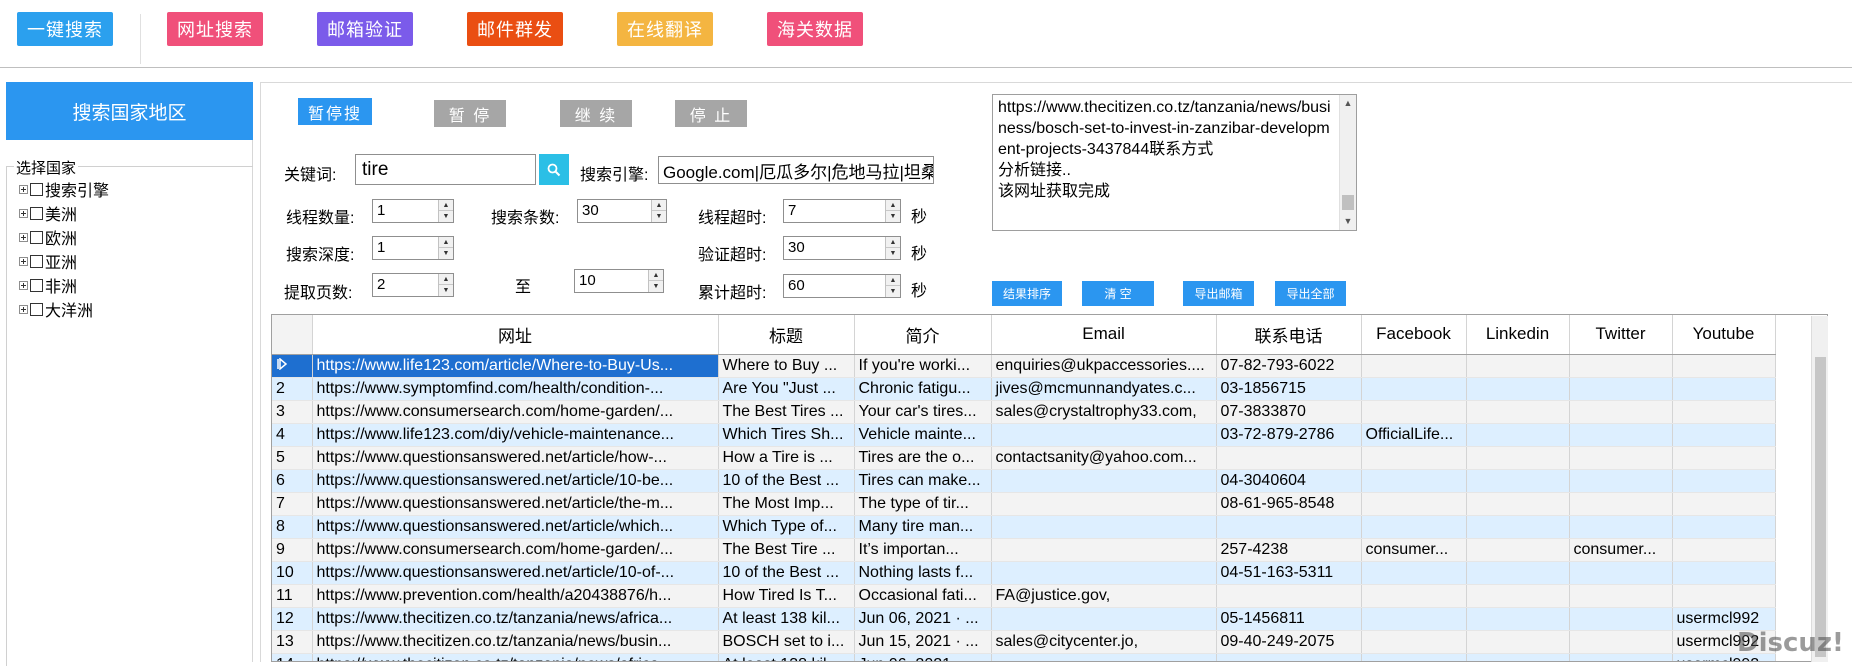 The image size is (1852, 666). Describe the element at coordinates (515, 29) in the screenshot. I see `mass-mail-button: 邮件群发` at that location.